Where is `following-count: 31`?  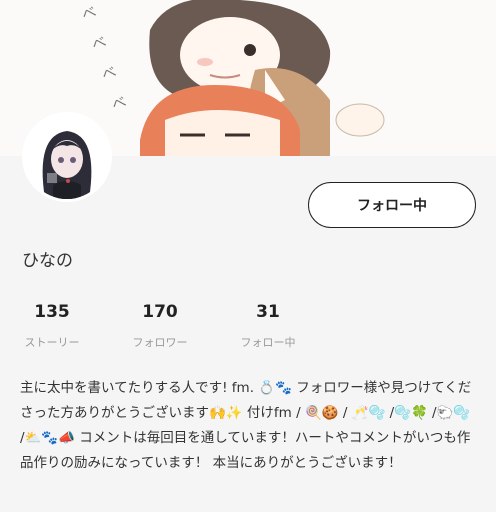
following-count: 31 is located at coordinates (268, 312).